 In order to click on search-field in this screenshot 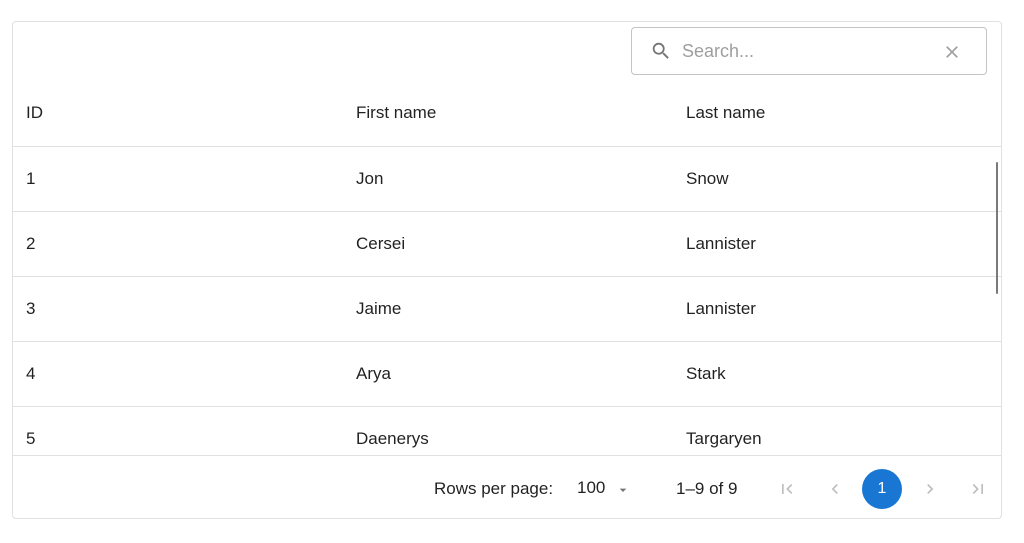, I will do `click(809, 51)`.